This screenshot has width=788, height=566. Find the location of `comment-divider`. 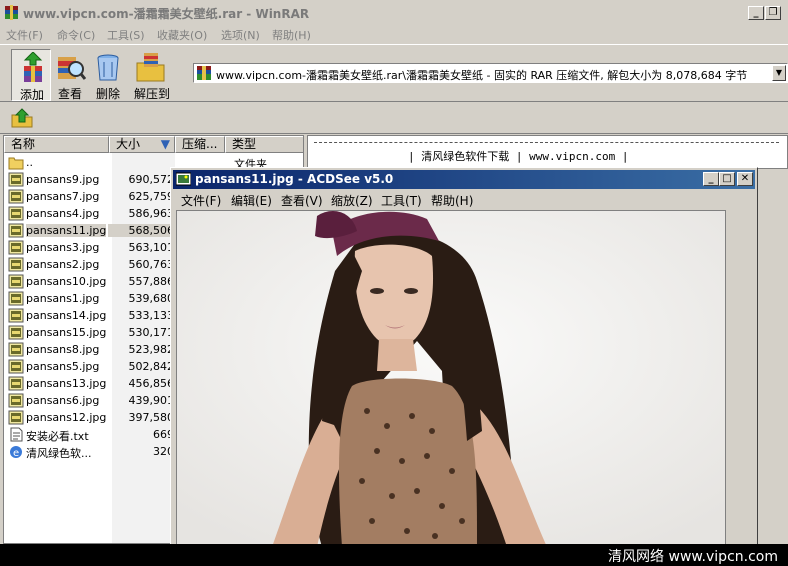

comment-divider is located at coordinates (546, 142).